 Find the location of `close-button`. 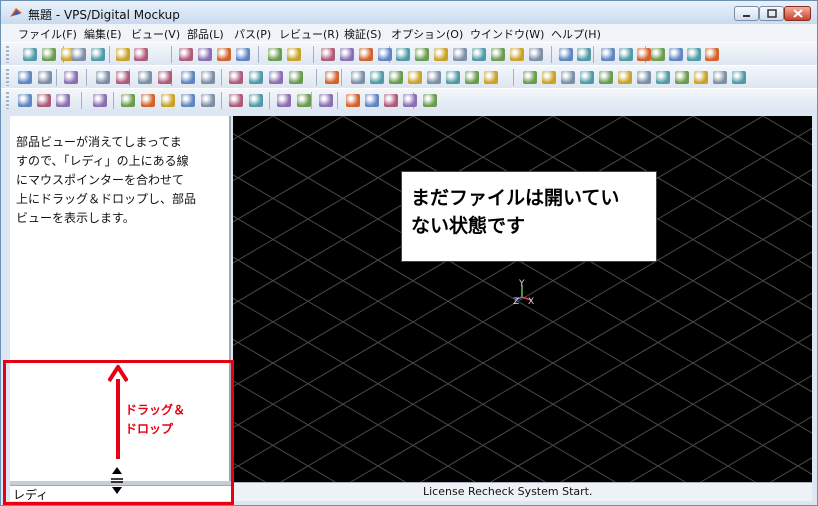

close-button is located at coordinates (797, 13).